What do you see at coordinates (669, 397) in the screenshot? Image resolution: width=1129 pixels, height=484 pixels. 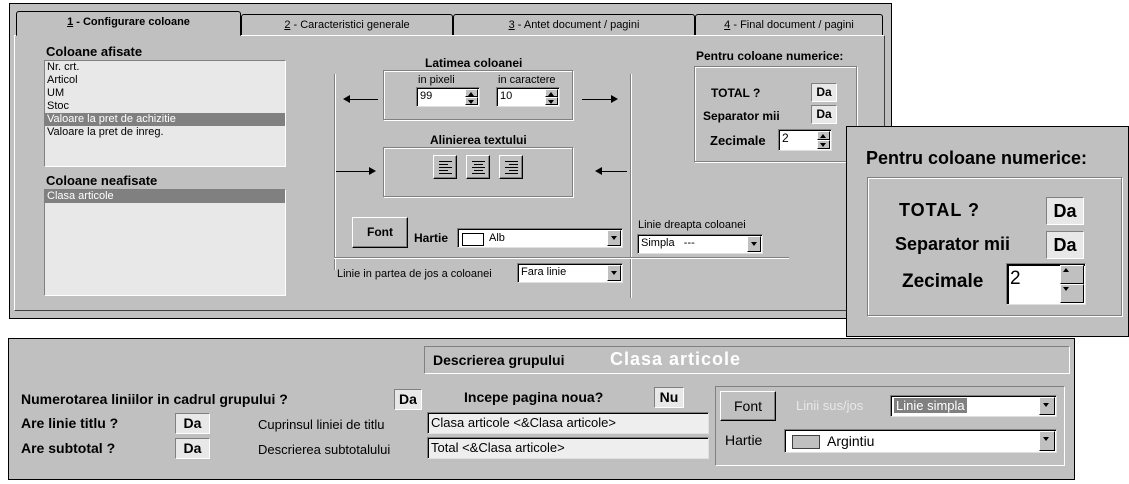 I see `newpage-value: Nu` at bounding box center [669, 397].